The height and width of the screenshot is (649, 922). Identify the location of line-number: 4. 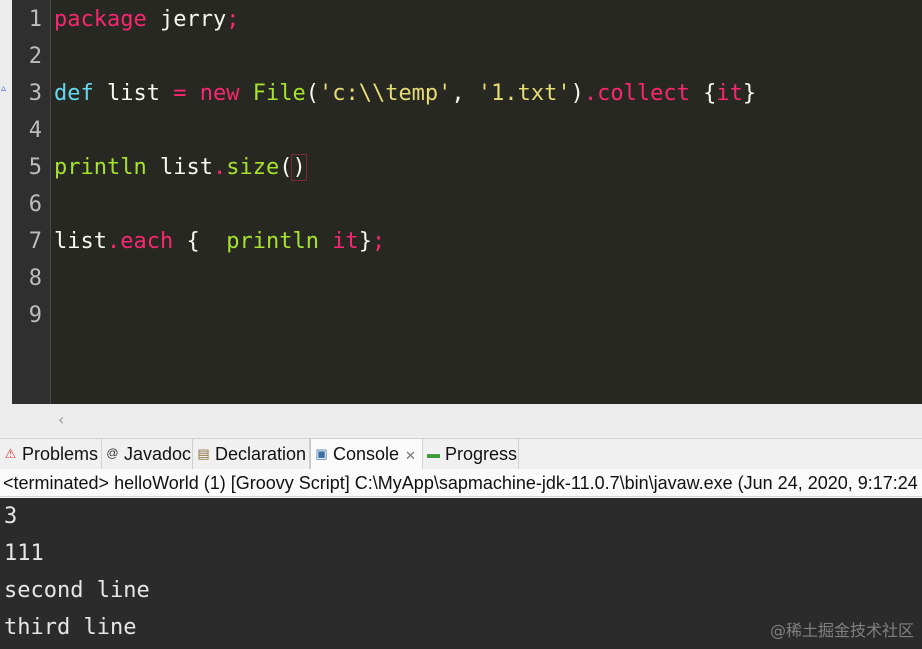
(35, 130).